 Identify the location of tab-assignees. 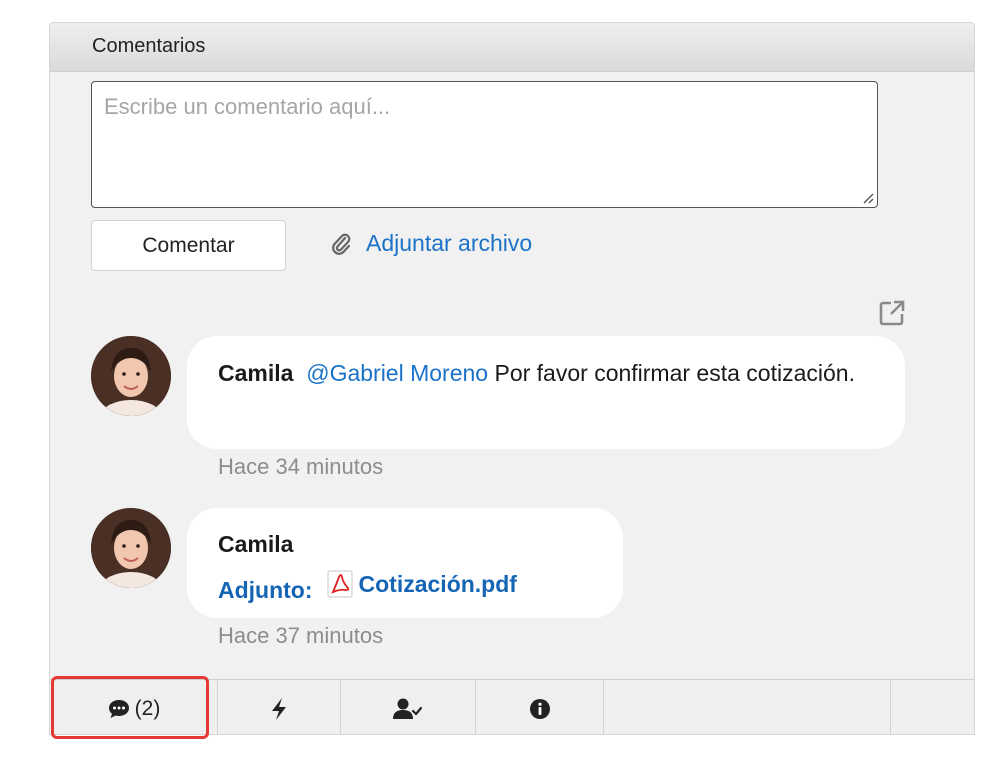
(408, 707).